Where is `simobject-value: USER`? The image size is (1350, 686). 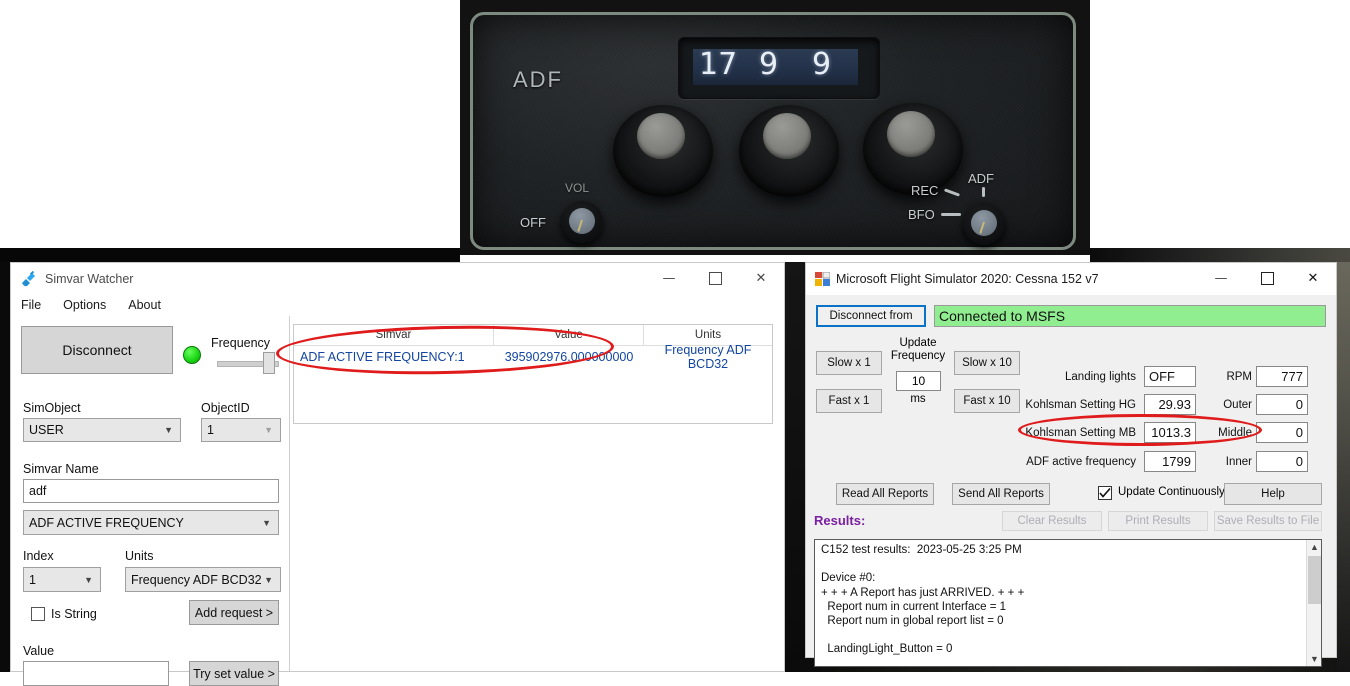
simobject-value: USER is located at coordinates (46, 430).